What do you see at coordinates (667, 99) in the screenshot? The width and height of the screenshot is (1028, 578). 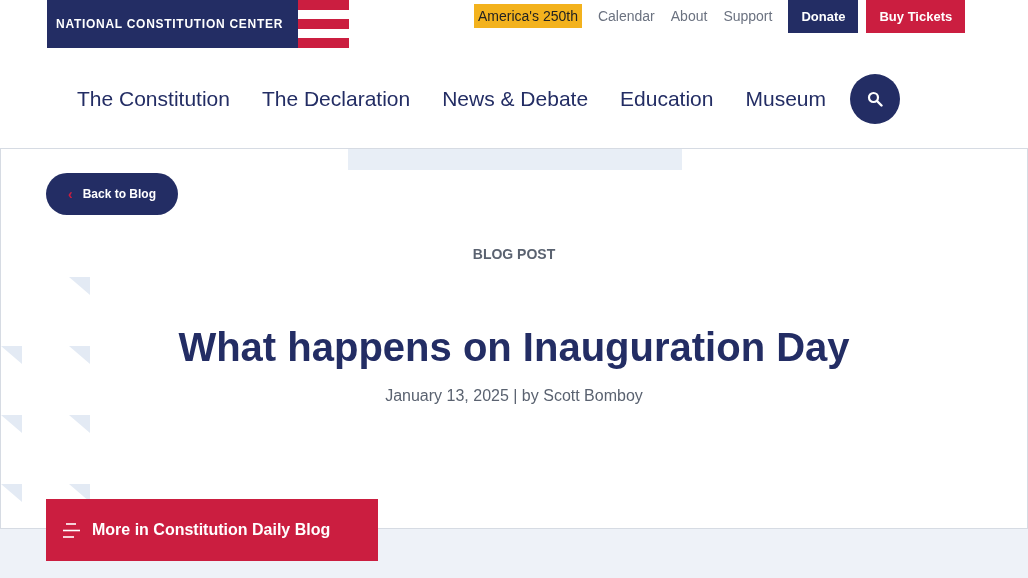 I see `nav-link: Education` at bounding box center [667, 99].